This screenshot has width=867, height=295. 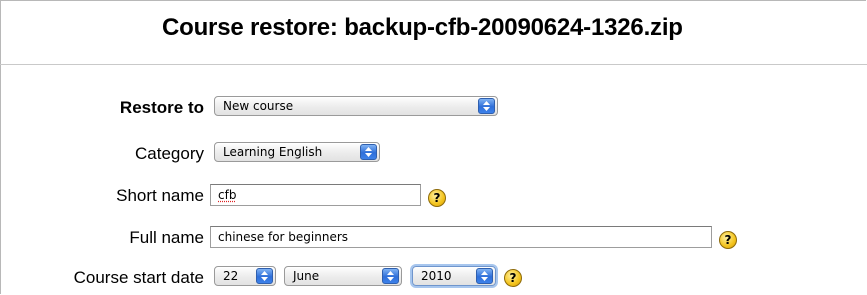 I want to click on start-year-select: 2010, so click(x=454, y=276).